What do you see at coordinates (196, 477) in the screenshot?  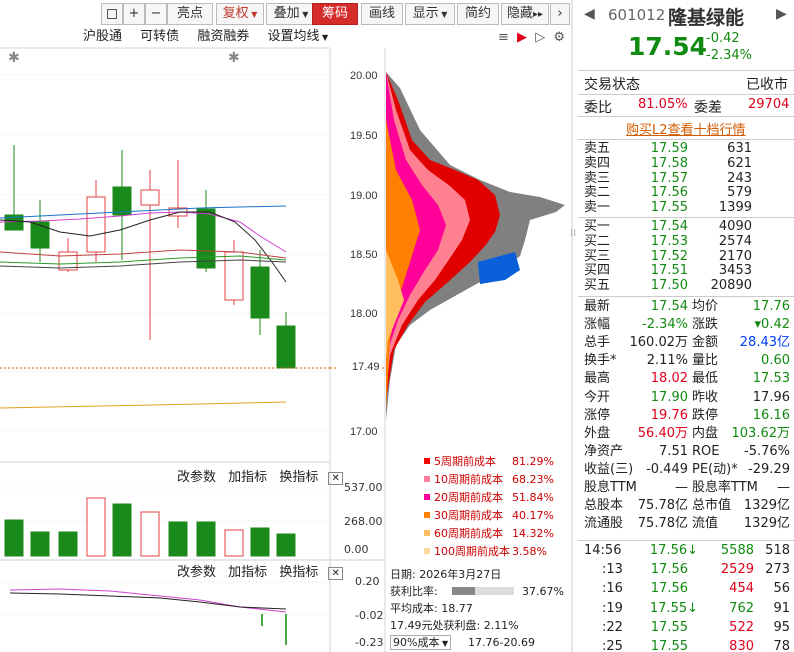 I see `vol-params-button: 改参数` at bounding box center [196, 477].